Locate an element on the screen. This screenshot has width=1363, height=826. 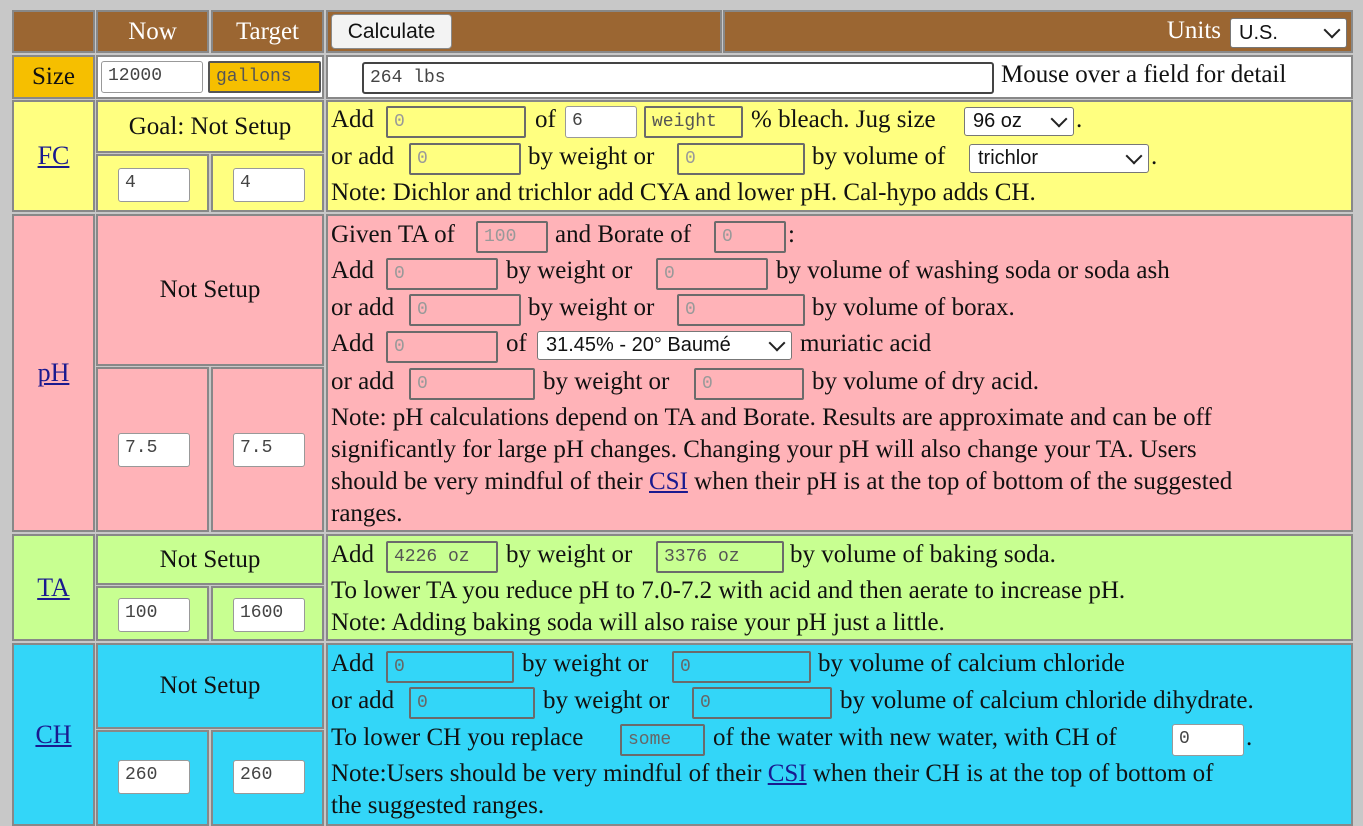
ta-target-input: 1600 is located at coordinates (269, 615).